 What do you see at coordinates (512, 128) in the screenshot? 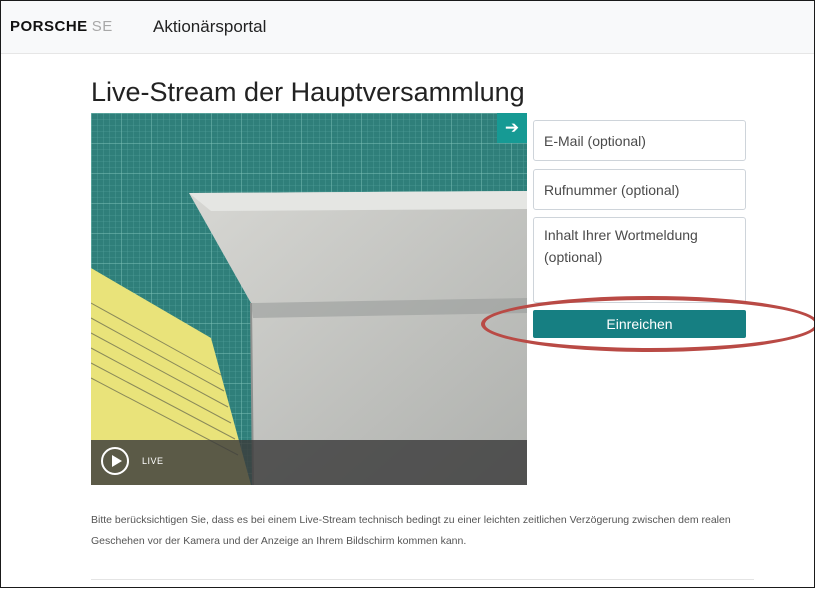
I see `arrow-right-icon: ➔` at bounding box center [512, 128].